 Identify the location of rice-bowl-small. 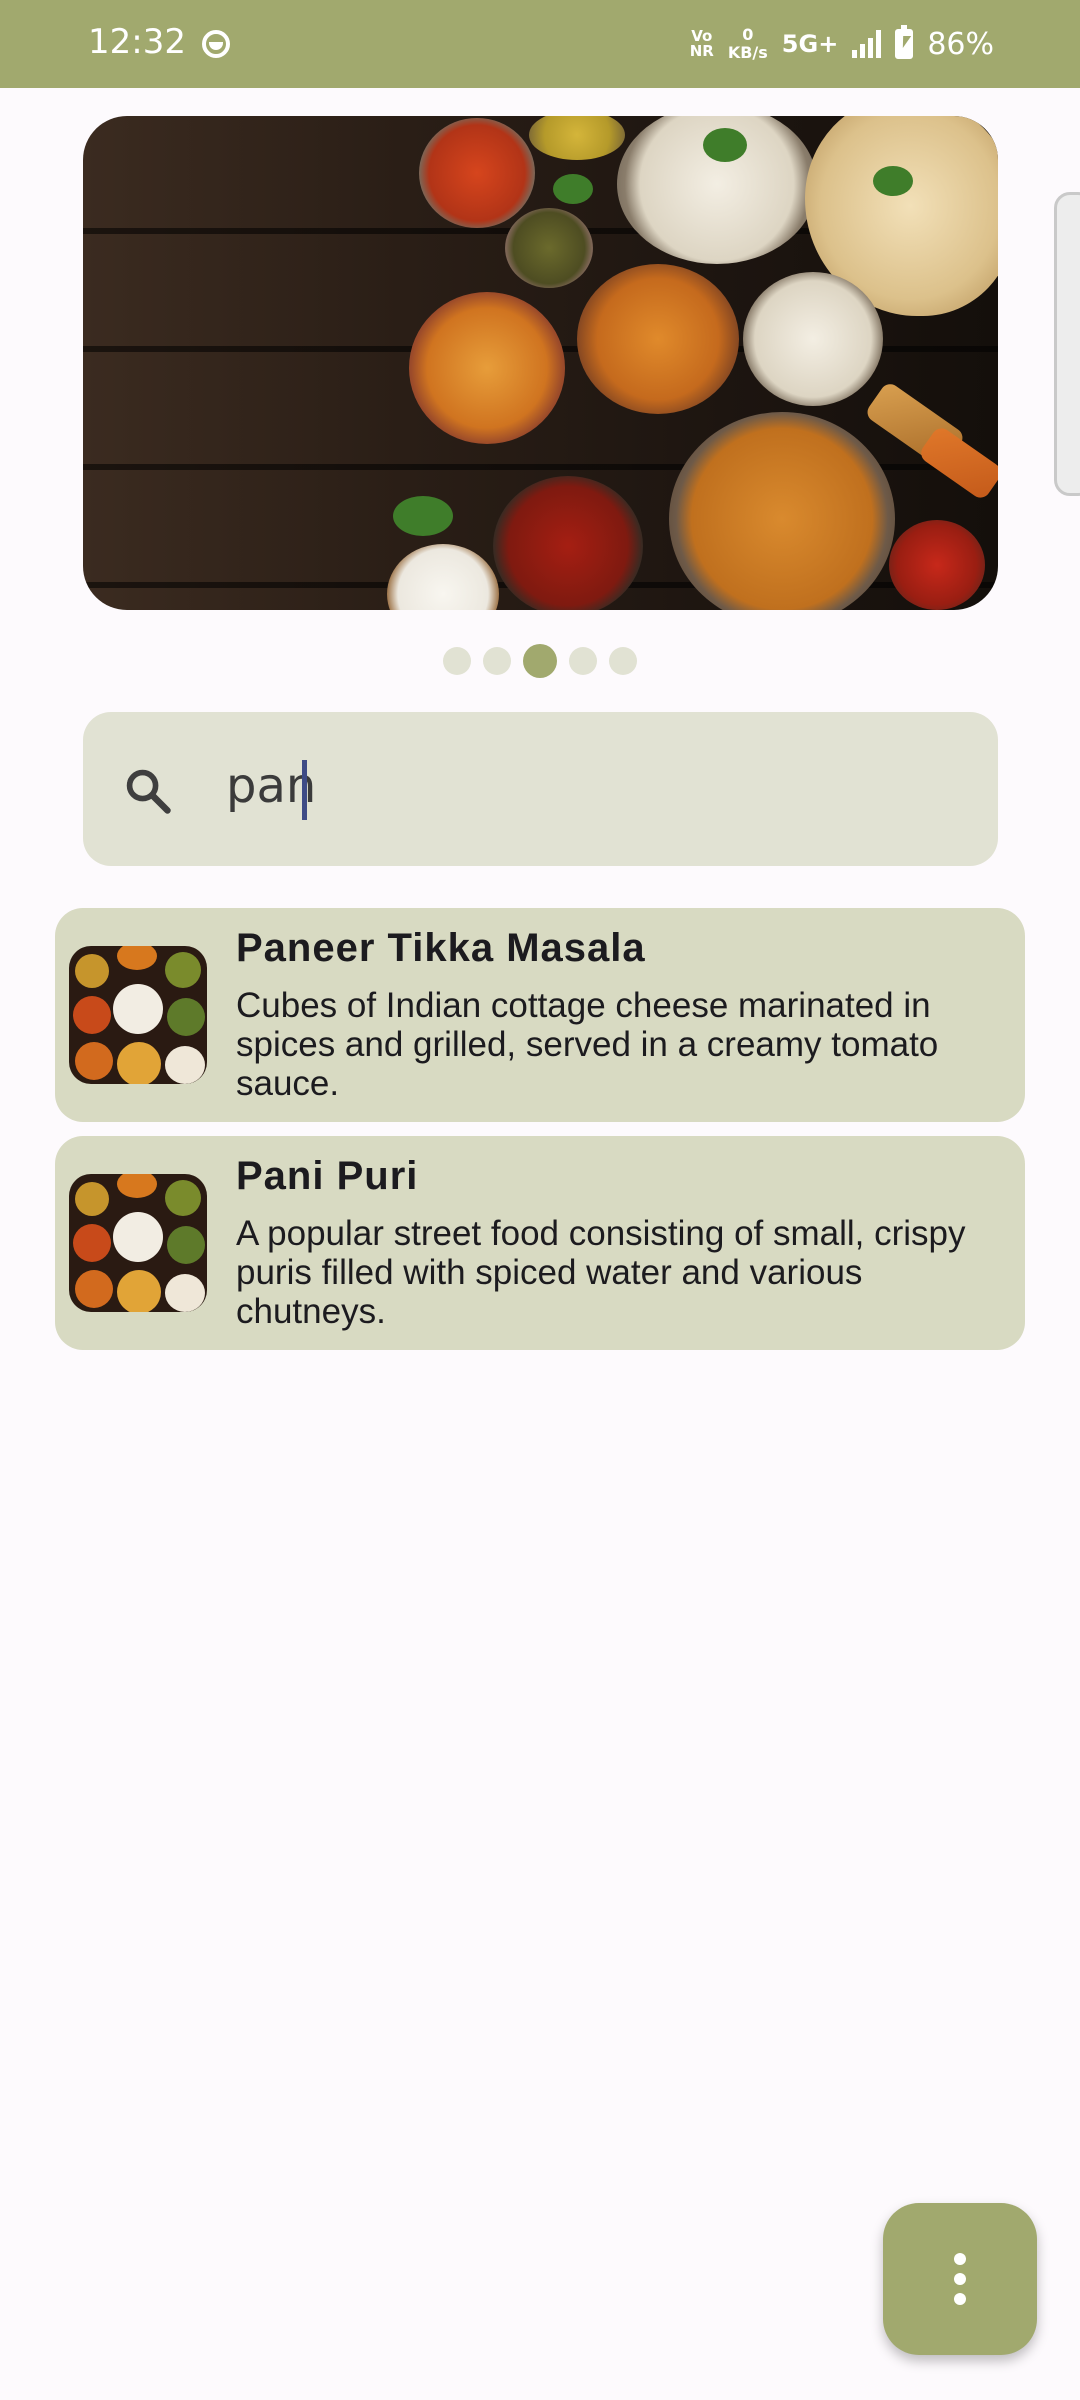
(813, 339).